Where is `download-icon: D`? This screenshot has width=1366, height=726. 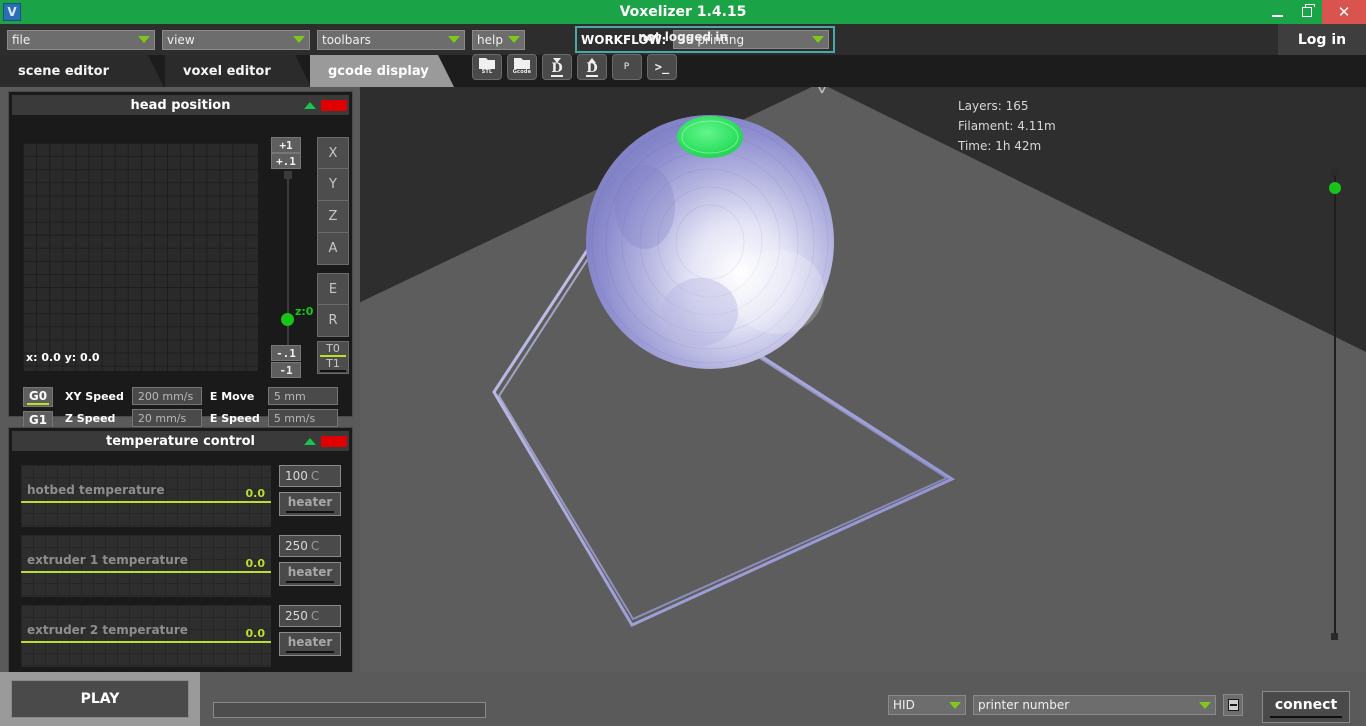
download-icon: D is located at coordinates (557, 67).